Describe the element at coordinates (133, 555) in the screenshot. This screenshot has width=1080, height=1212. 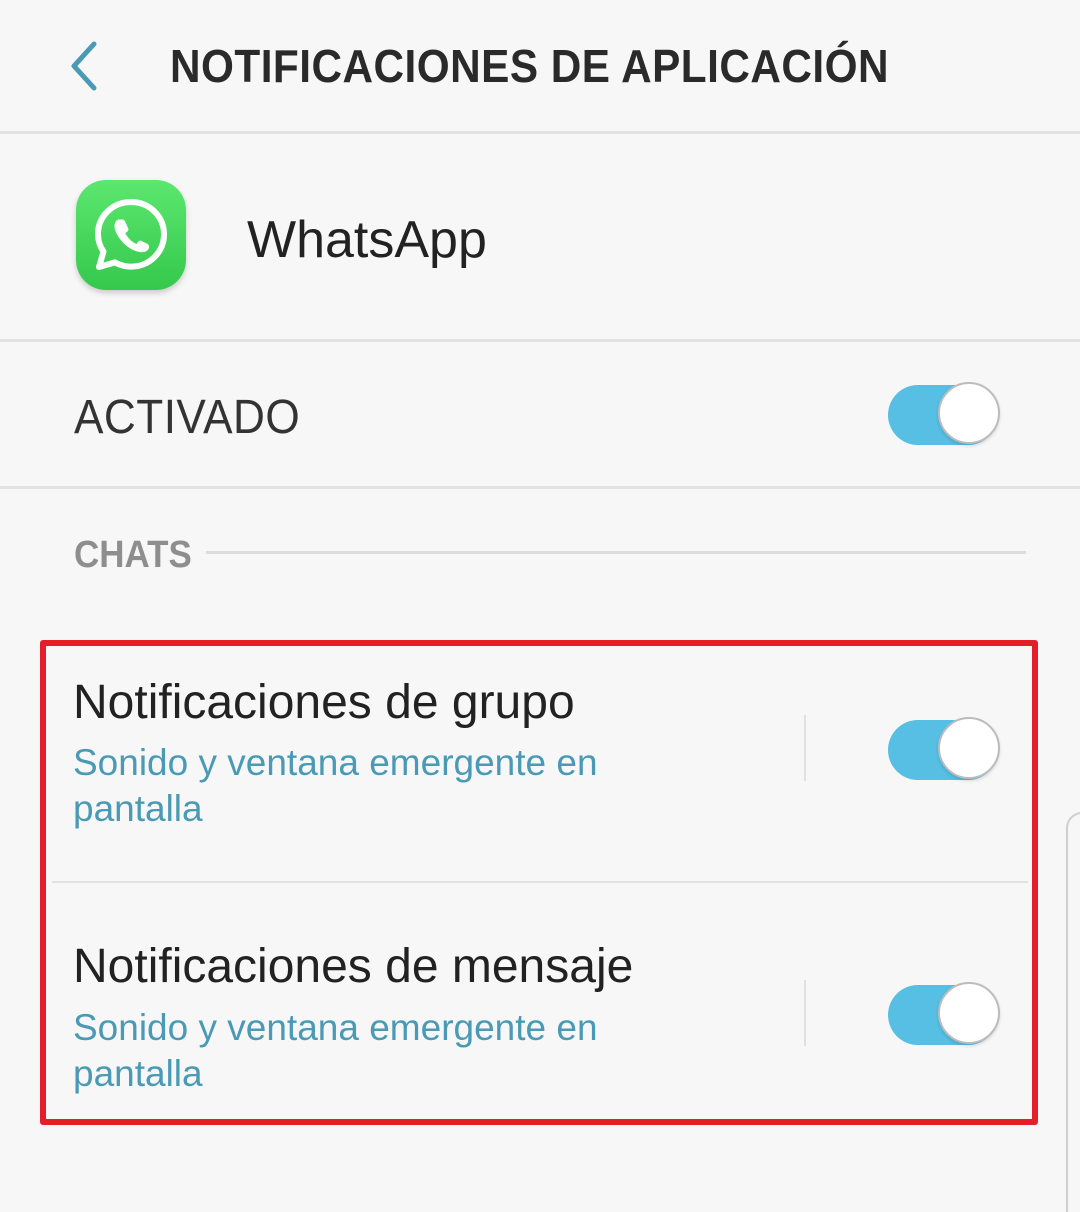
I see `section-header-chats: CHATS` at that location.